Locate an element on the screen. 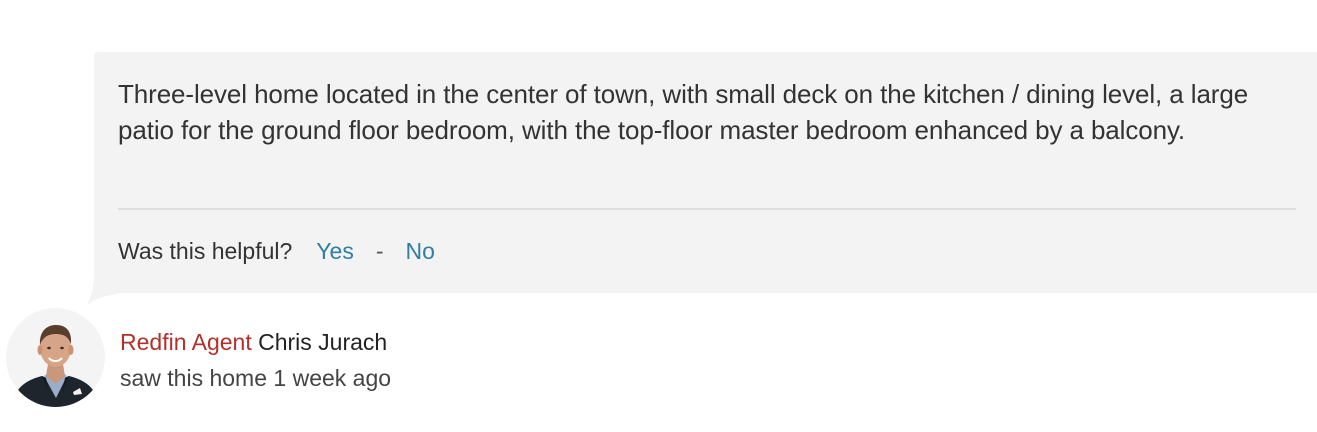  agent-title-line: Redfin Agent Chris Jurach is located at coordinates (255, 342).